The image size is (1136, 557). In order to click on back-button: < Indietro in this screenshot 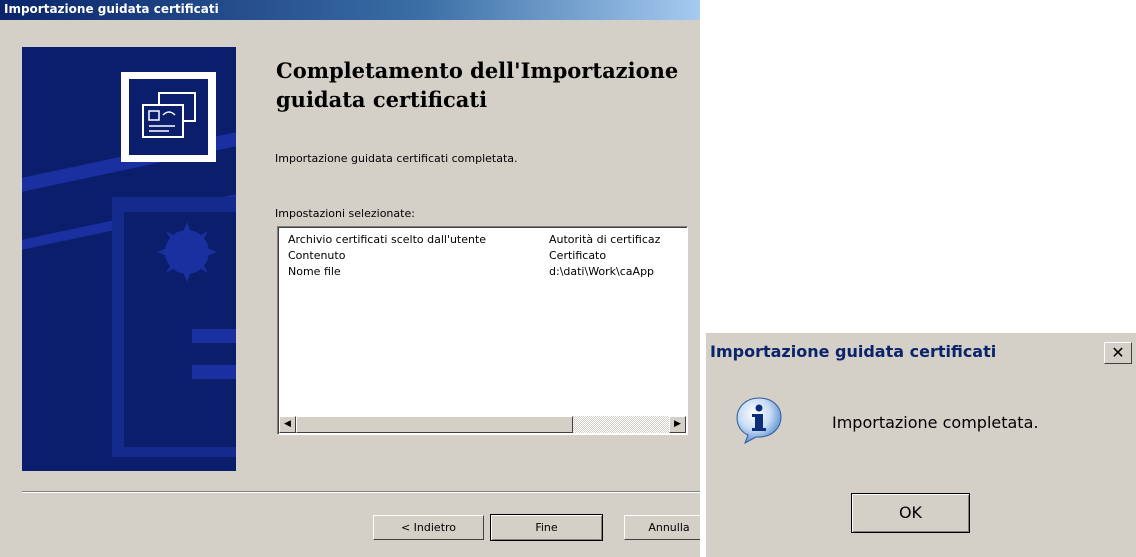, I will do `click(428, 527)`.